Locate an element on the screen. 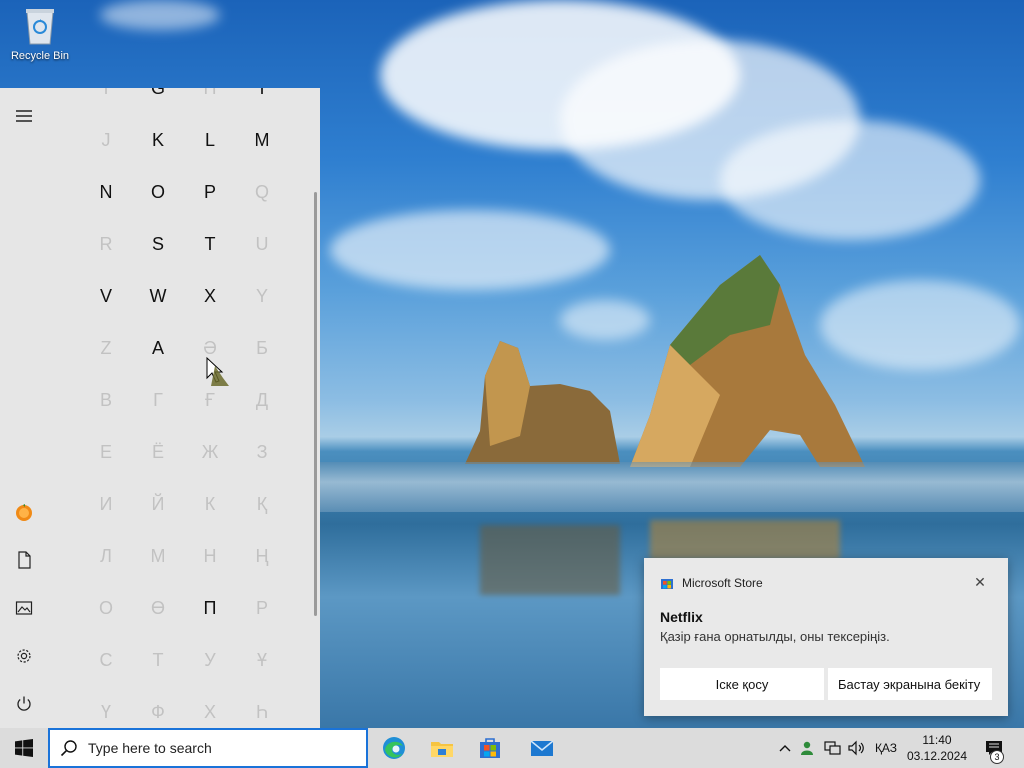 The width and height of the screenshot is (1024, 768). jump-letter: X is located at coordinates (210, 296).